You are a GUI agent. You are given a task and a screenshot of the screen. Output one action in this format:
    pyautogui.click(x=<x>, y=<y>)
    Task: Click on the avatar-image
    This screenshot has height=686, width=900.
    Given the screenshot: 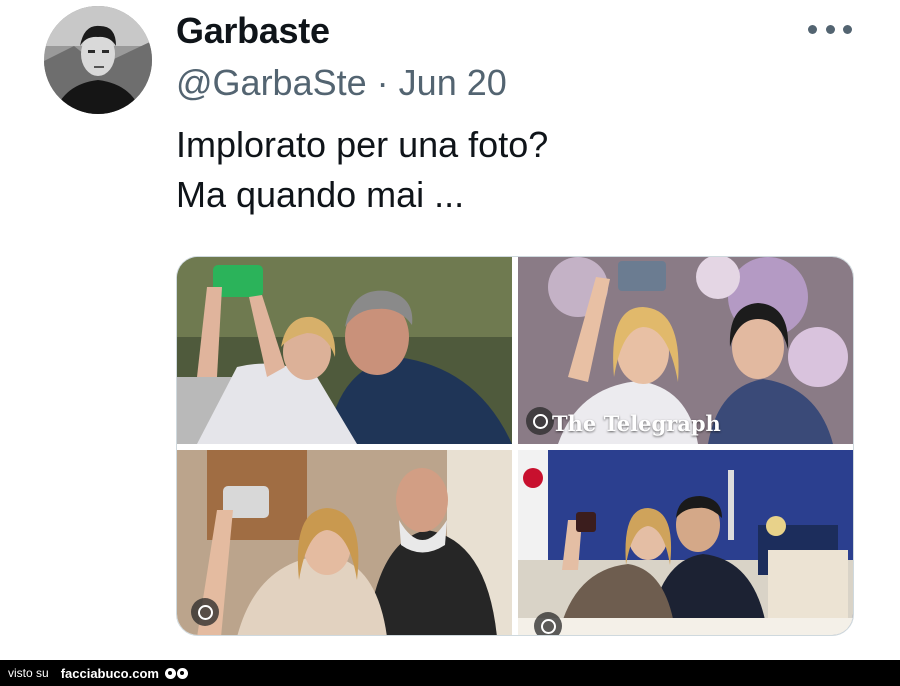 What is the action you would take?
    pyautogui.click(x=98, y=60)
    